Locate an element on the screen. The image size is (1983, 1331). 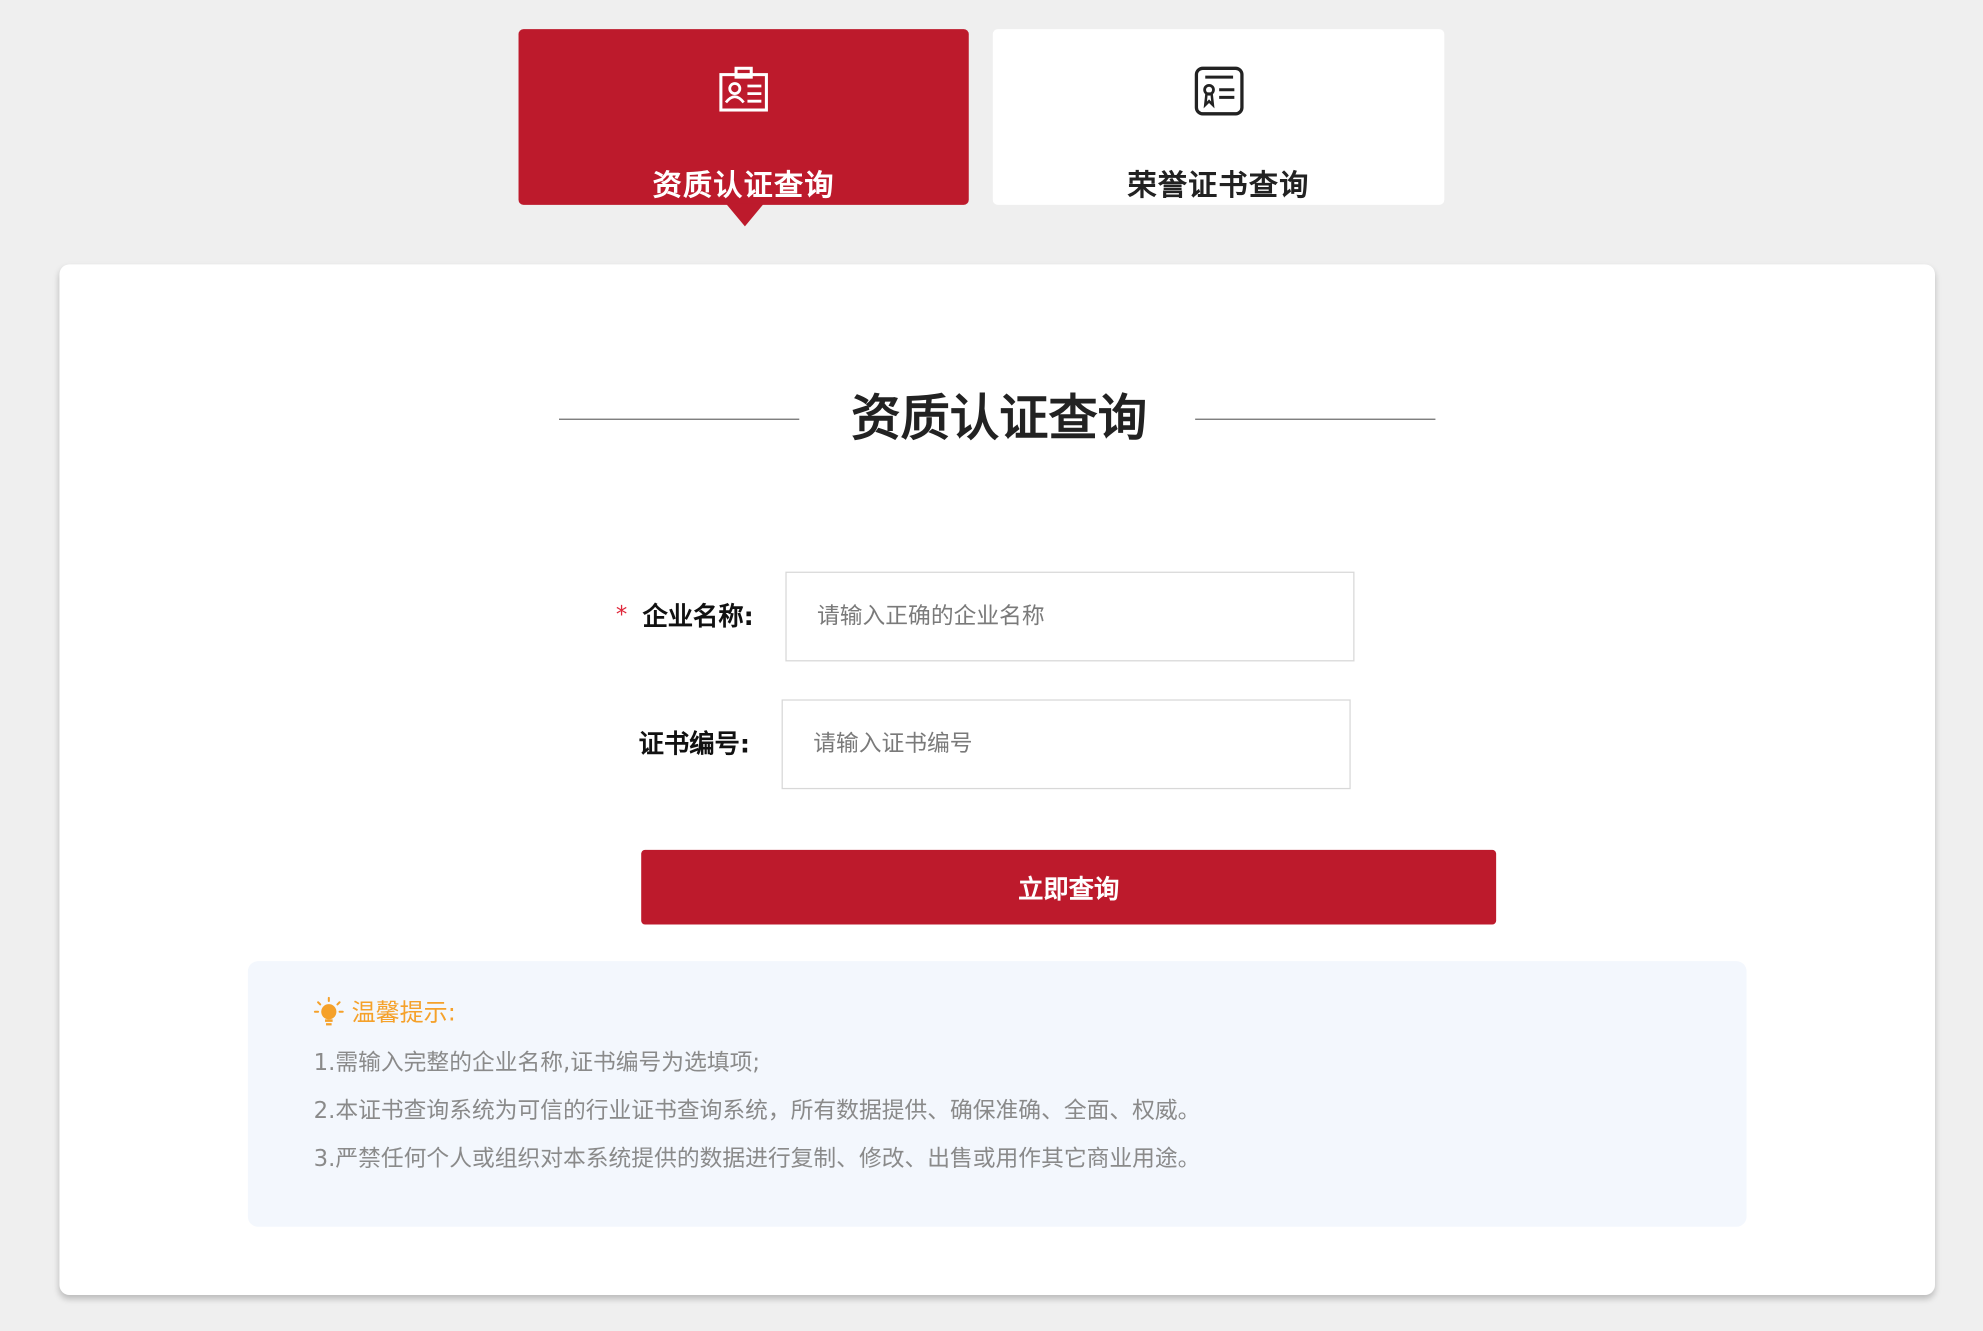
tab-honor-certificate-query: 荣誉证书查询 is located at coordinates (1218, 117).